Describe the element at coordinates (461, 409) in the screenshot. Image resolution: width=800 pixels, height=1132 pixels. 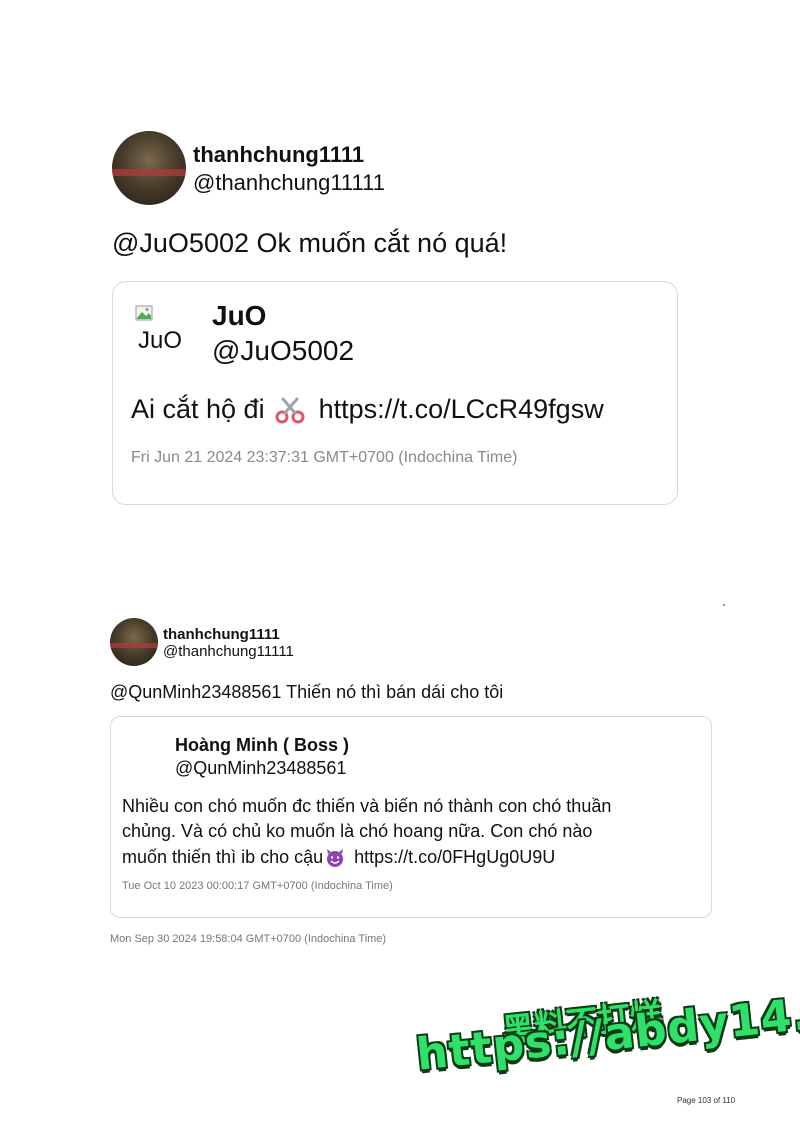
I see `quoted1-link: https://t.co/LCcR49fgsw` at that location.